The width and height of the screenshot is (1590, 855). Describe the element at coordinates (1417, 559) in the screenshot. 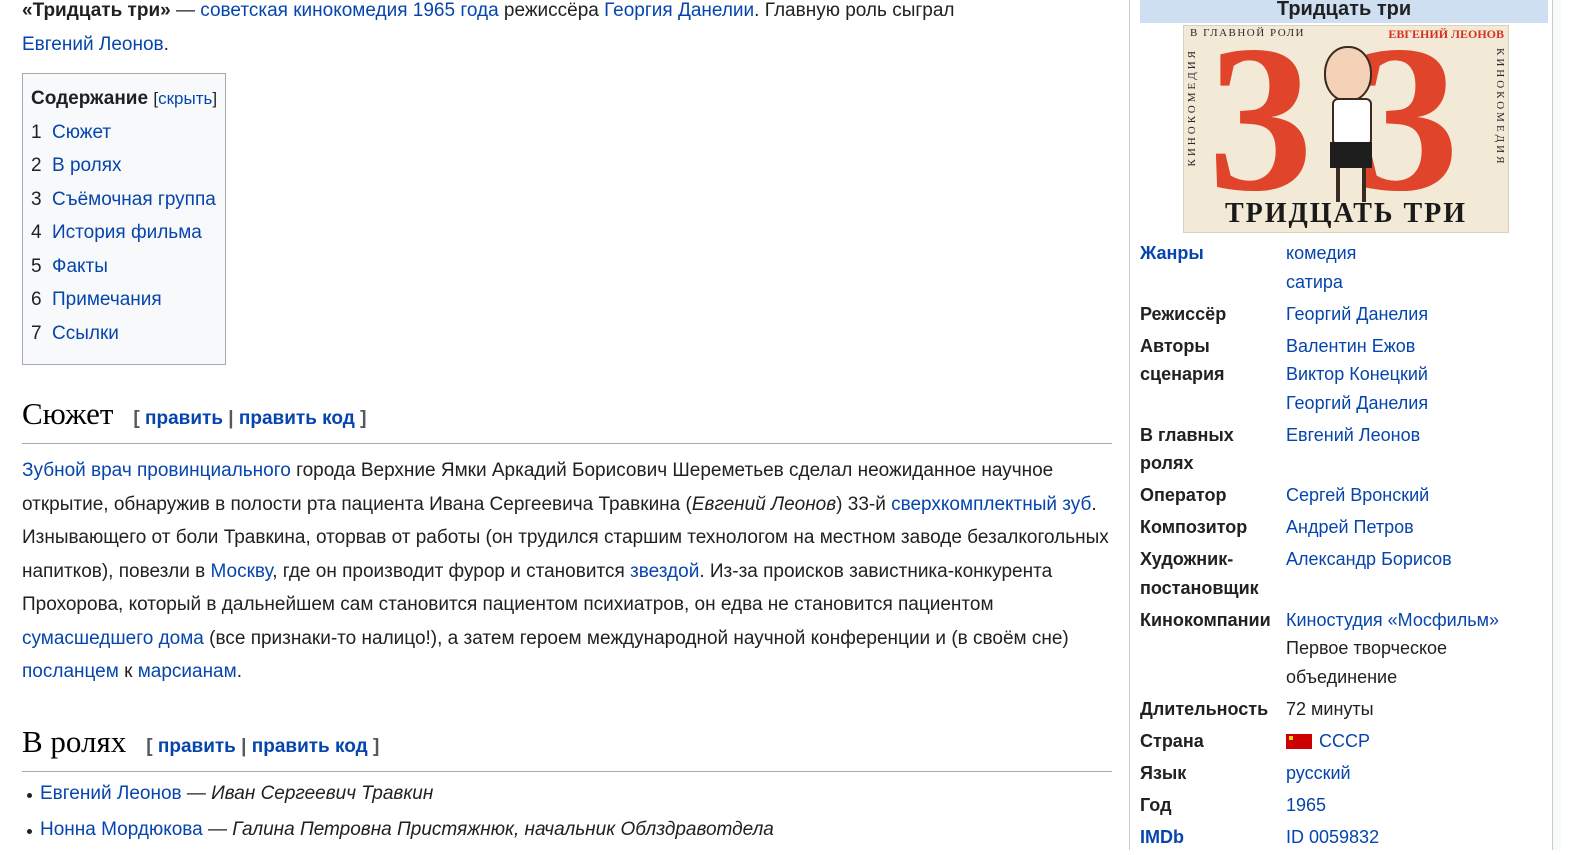

I see `designer-link: Александр Борисов` at that location.